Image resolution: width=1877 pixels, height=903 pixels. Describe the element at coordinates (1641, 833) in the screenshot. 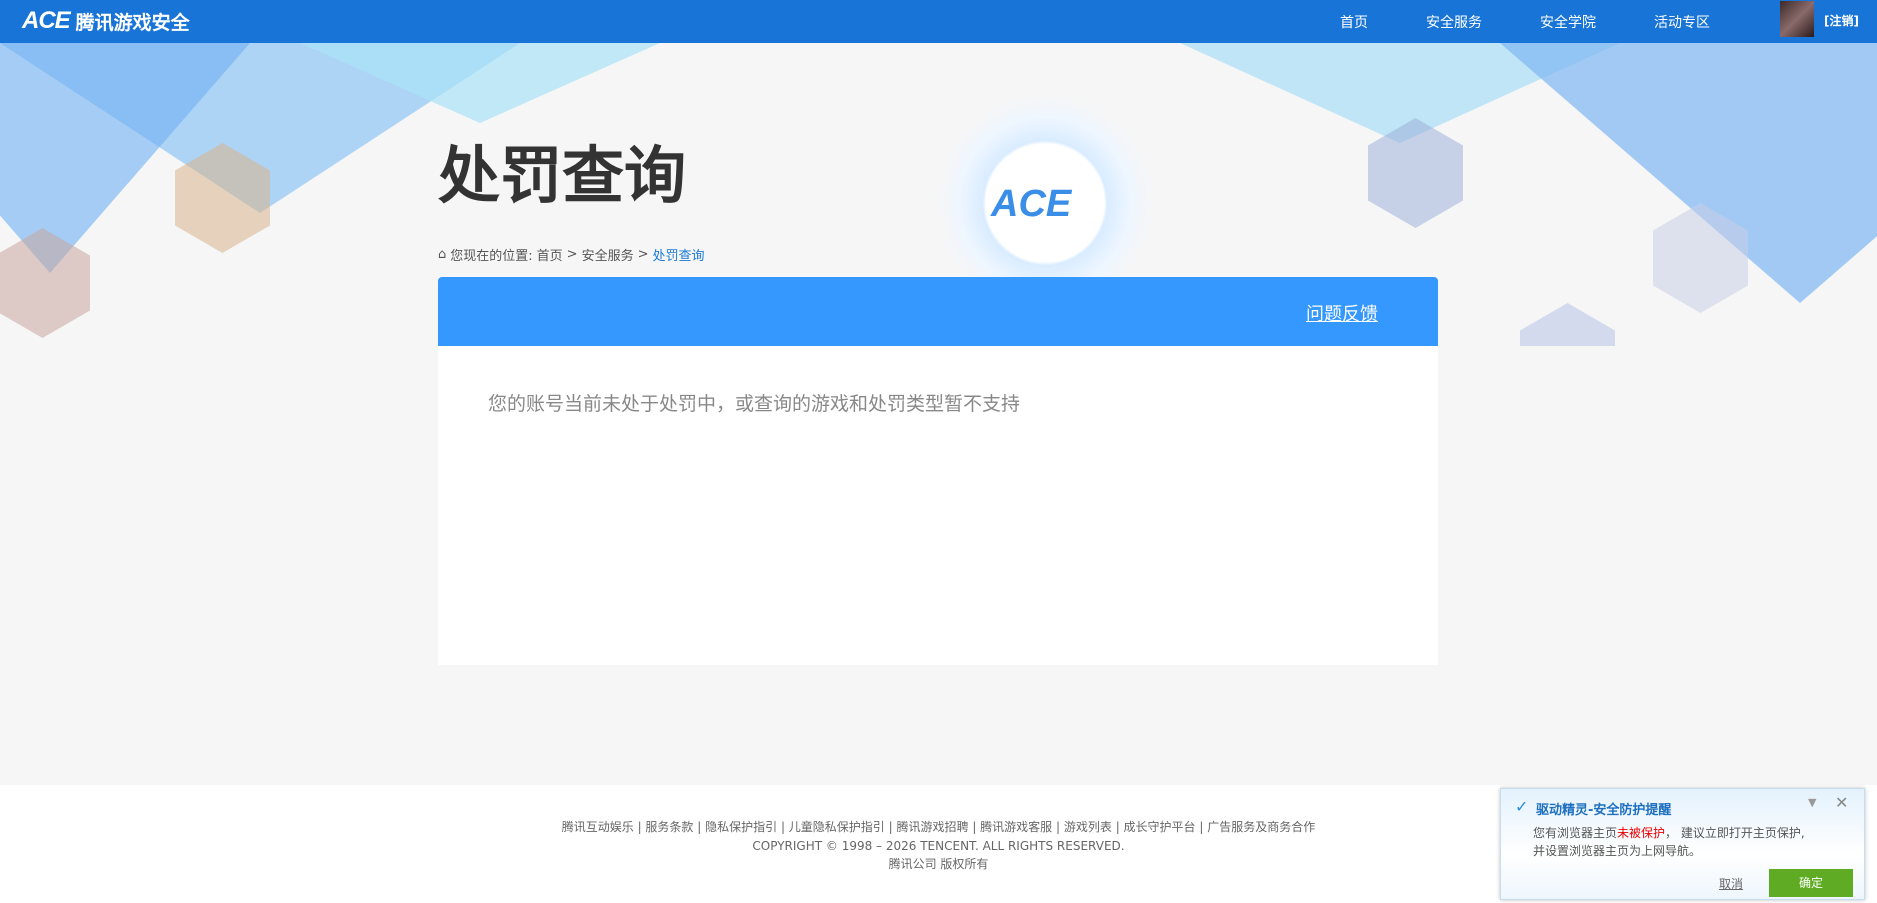

I see `popup-warning-text: 未被保护` at that location.